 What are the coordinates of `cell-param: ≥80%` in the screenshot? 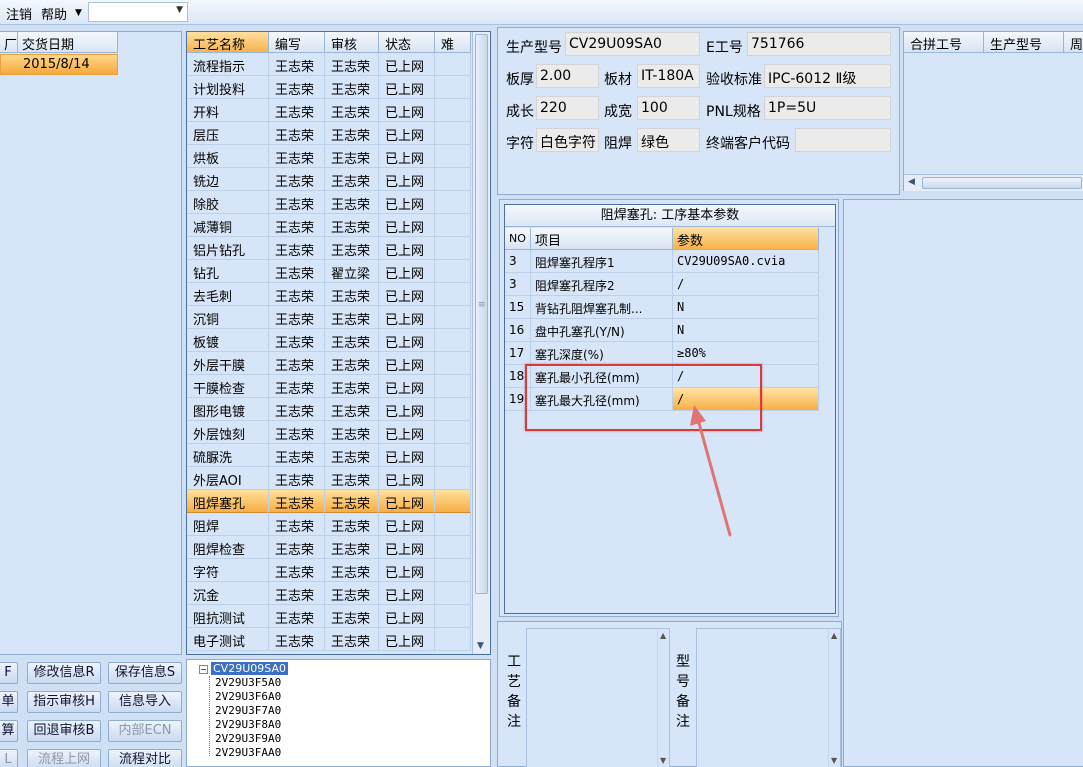 It's located at (746, 353).